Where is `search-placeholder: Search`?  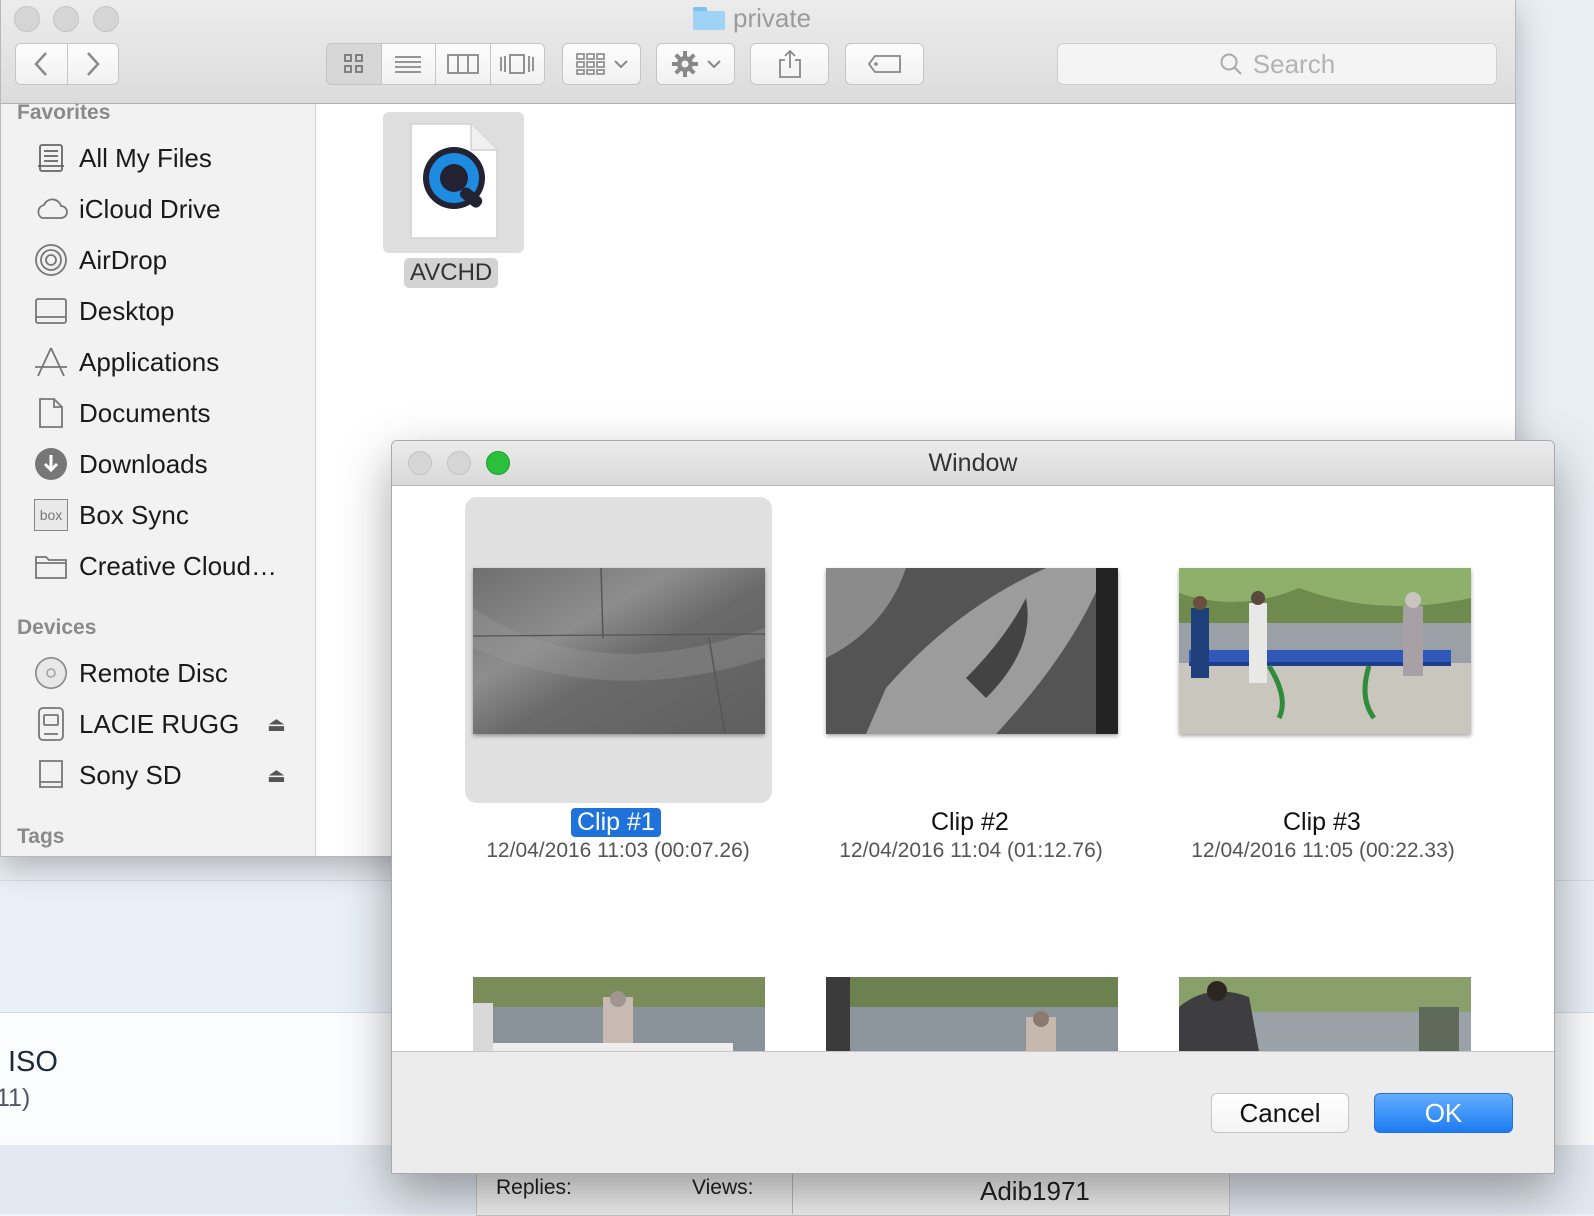 search-placeholder: Search is located at coordinates (1294, 63).